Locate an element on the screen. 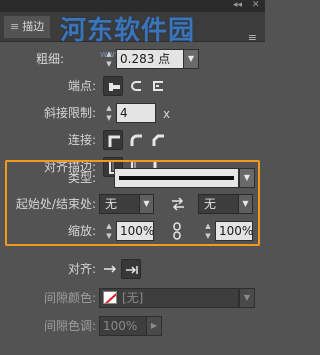 Image resolution: width=320 pixels, height=355 pixels. gap-tint-label: 间隙色调: is located at coordinates (69, 326).